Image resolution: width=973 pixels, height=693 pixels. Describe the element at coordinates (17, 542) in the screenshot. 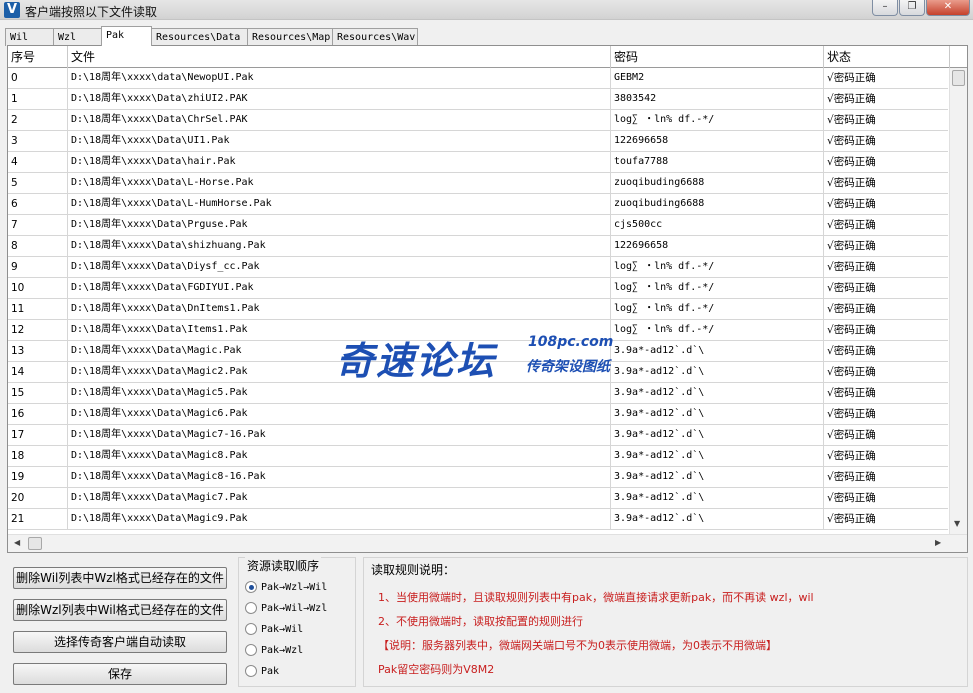

I see `scroll-left-icon: ◀` at that location.